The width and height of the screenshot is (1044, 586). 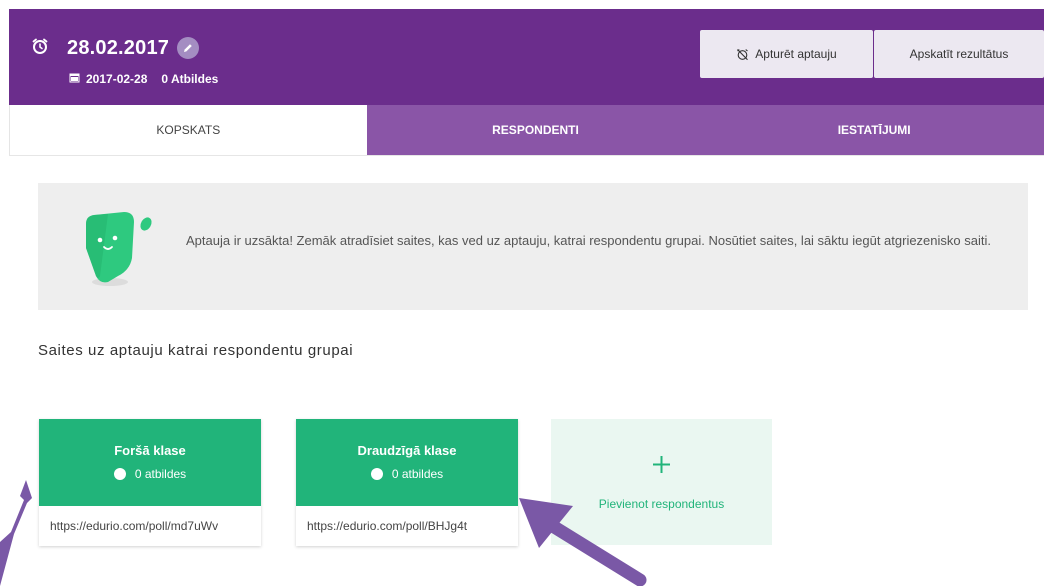 What do you see at coordinates (535, 130) in the screenshot?
I see `tab-respondents: RESPONDENTI` at bounding box center [535, 130].